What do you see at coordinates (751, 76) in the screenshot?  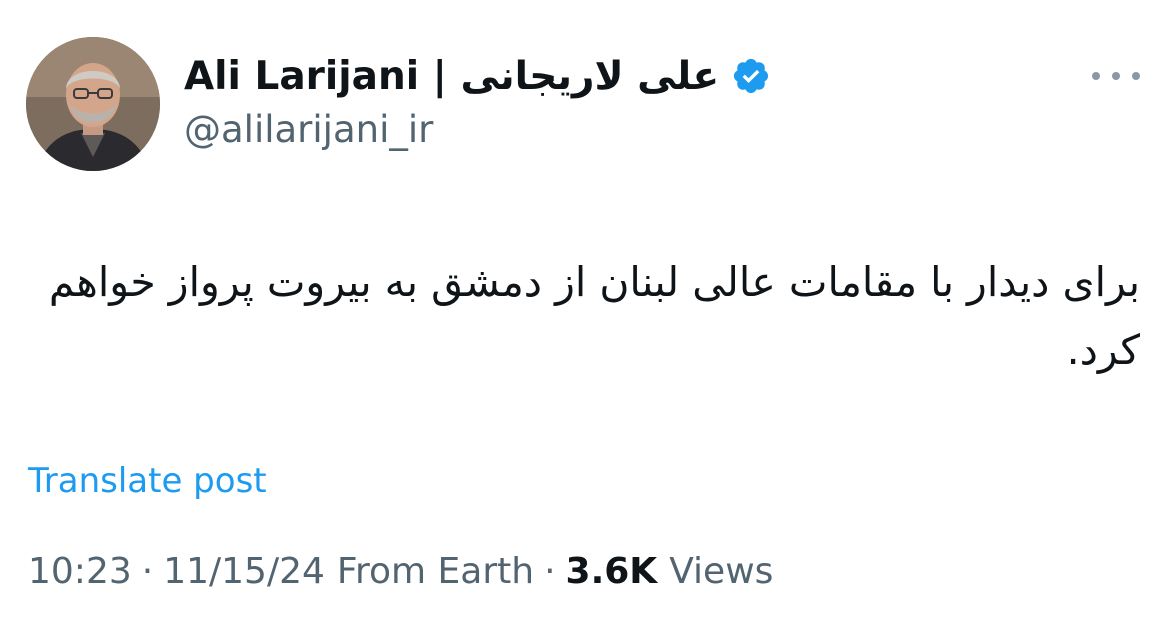 I see `verified-badge-icon` at bounding box center [751, 76].